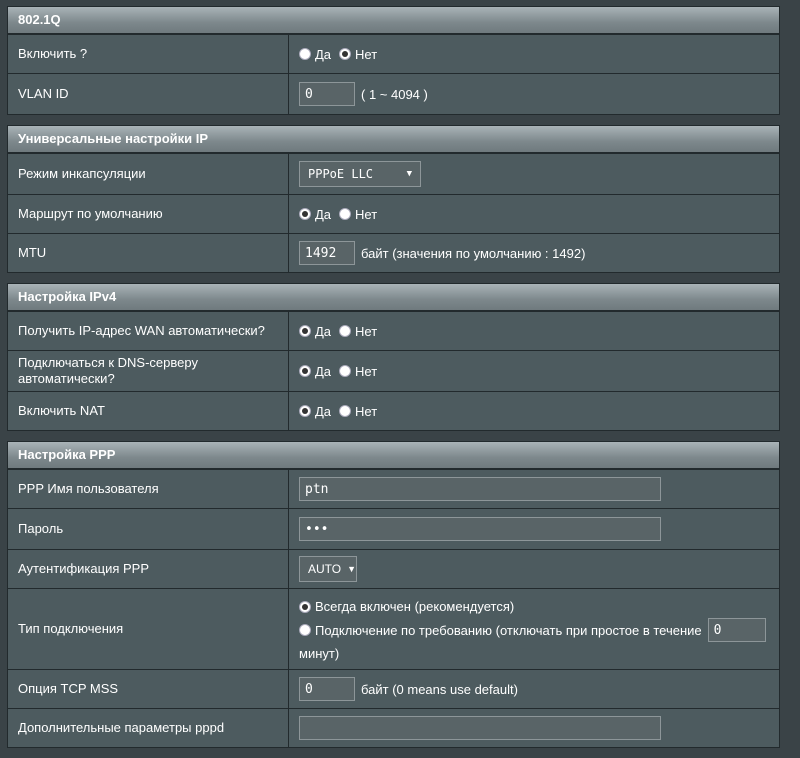 This screenshot has width=800, height=758. I want to click on nat-yes-option: Да, so click(315, 411).